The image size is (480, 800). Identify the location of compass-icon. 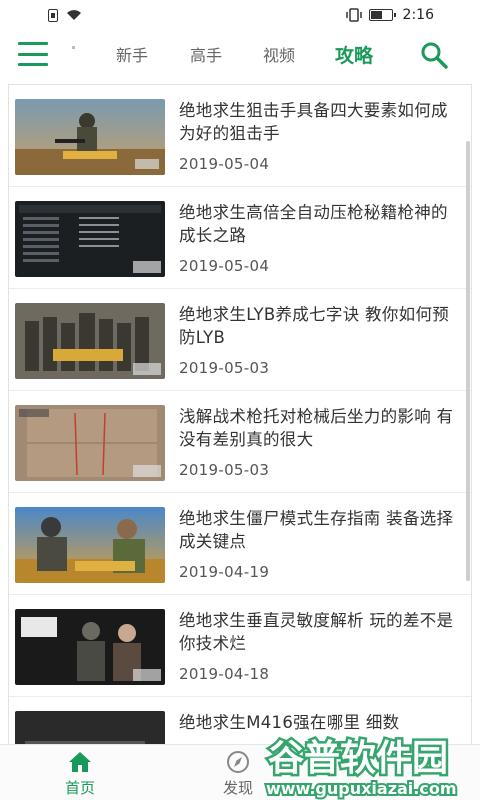
(238, 762).